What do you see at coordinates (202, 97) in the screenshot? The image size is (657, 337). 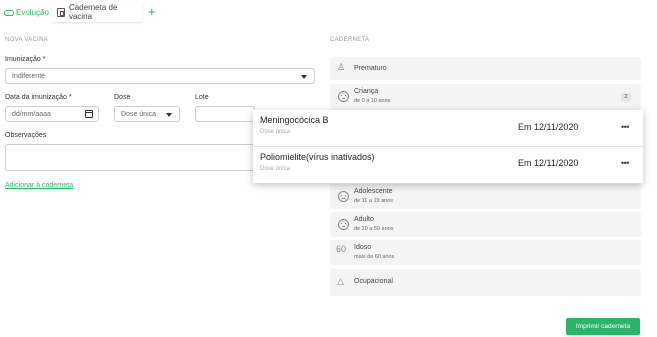 I see `lote-label: Lote` at bounding box center [202, 97].